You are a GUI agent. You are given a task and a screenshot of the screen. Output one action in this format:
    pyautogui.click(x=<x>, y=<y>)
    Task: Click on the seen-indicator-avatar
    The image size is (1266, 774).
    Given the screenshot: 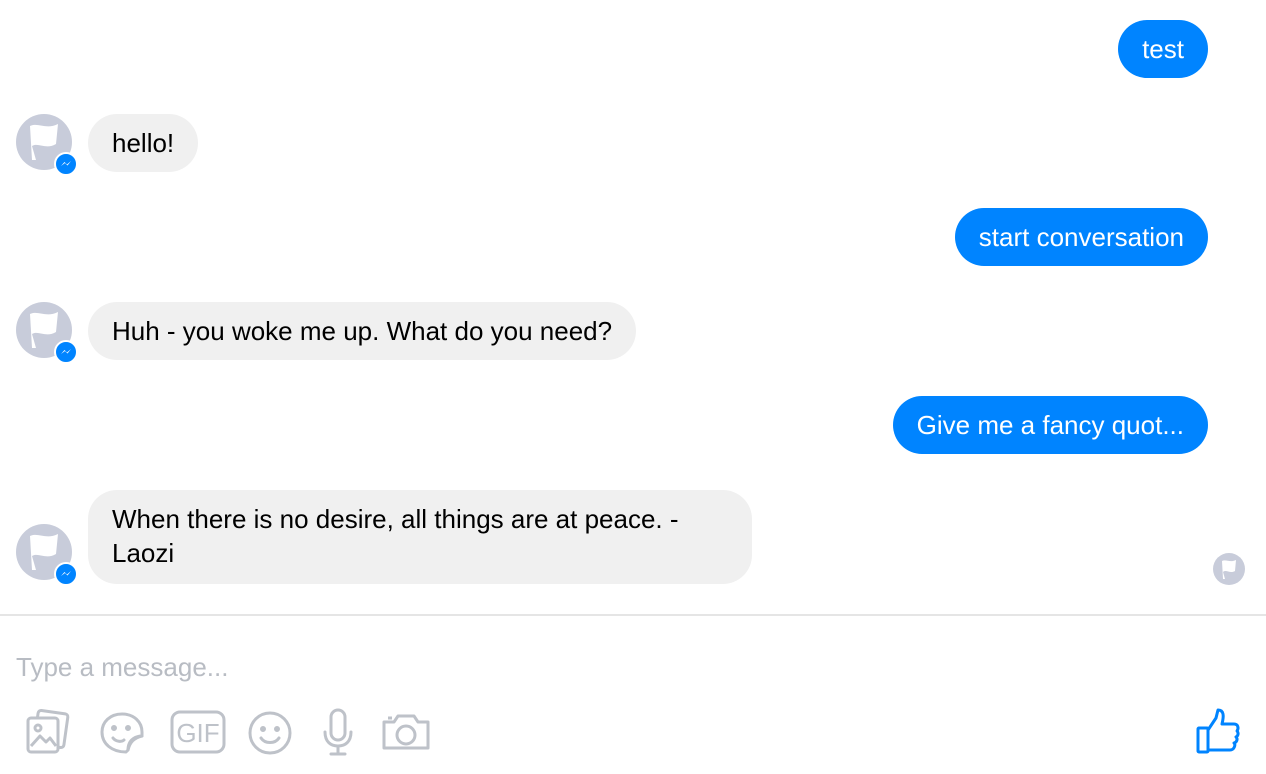 What is the action you would take?
    pyautogui.click(x=1229, y=569)
    